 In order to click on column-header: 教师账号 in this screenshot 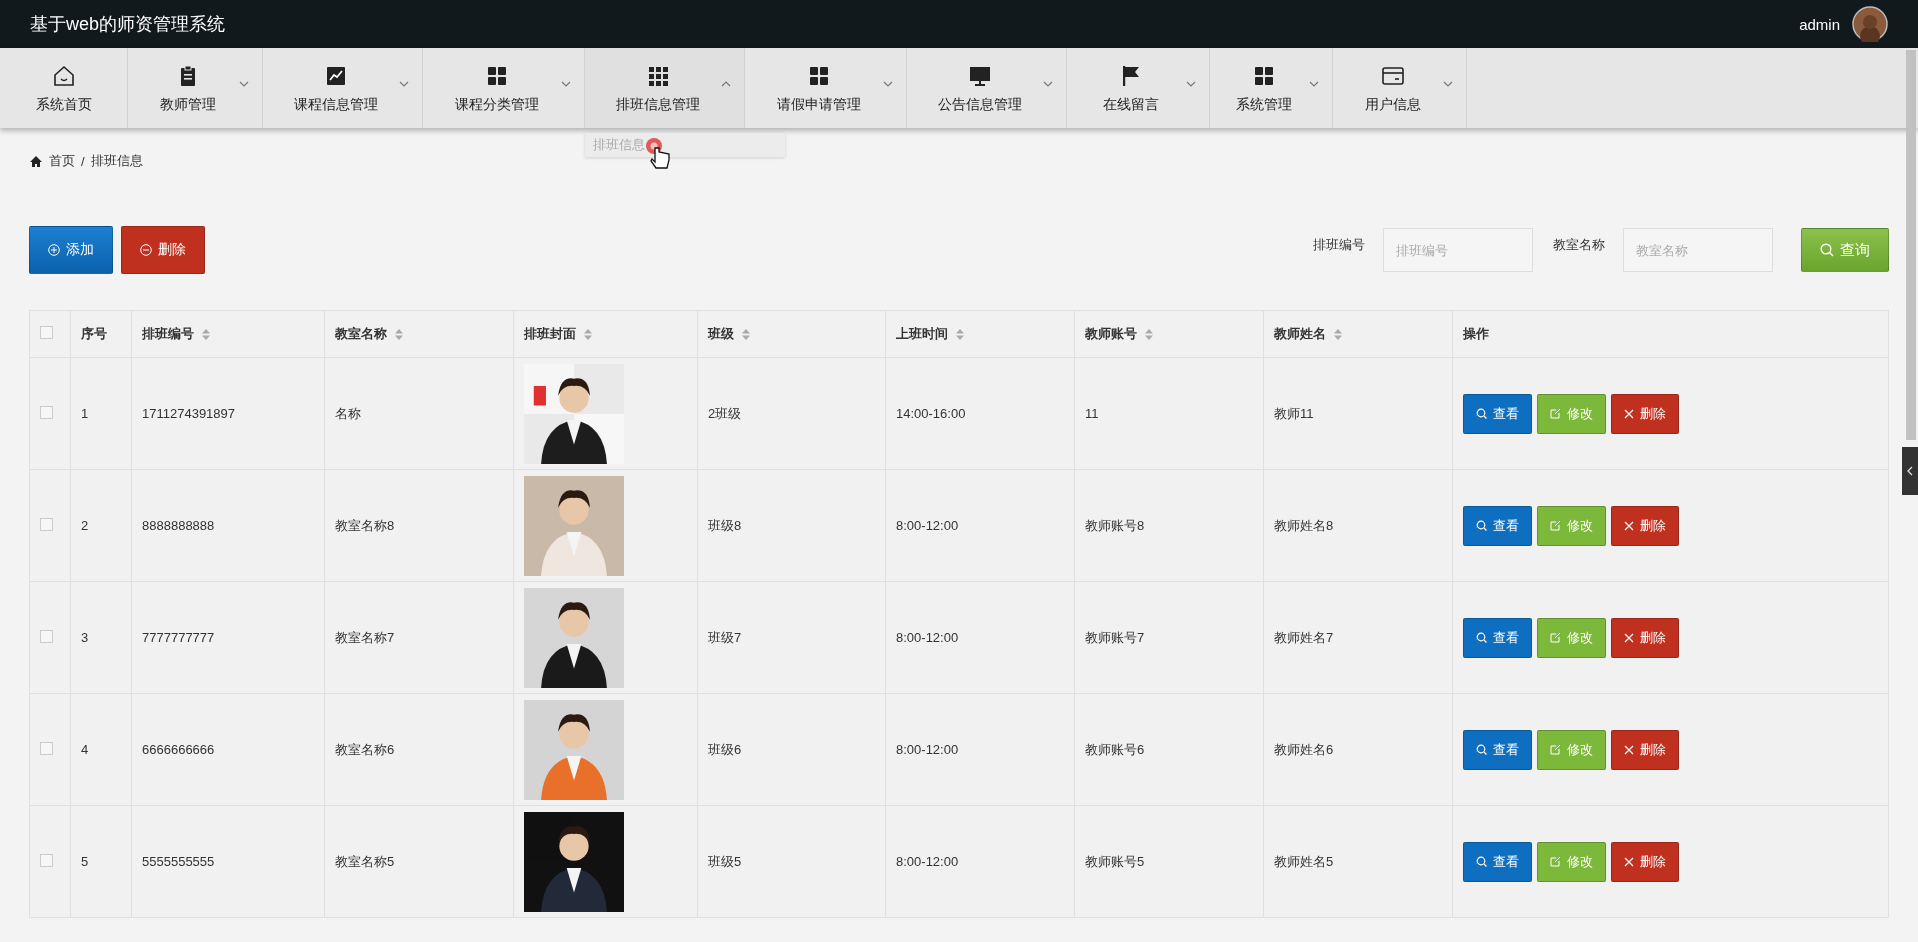, I will do `click(1111, 334)`.